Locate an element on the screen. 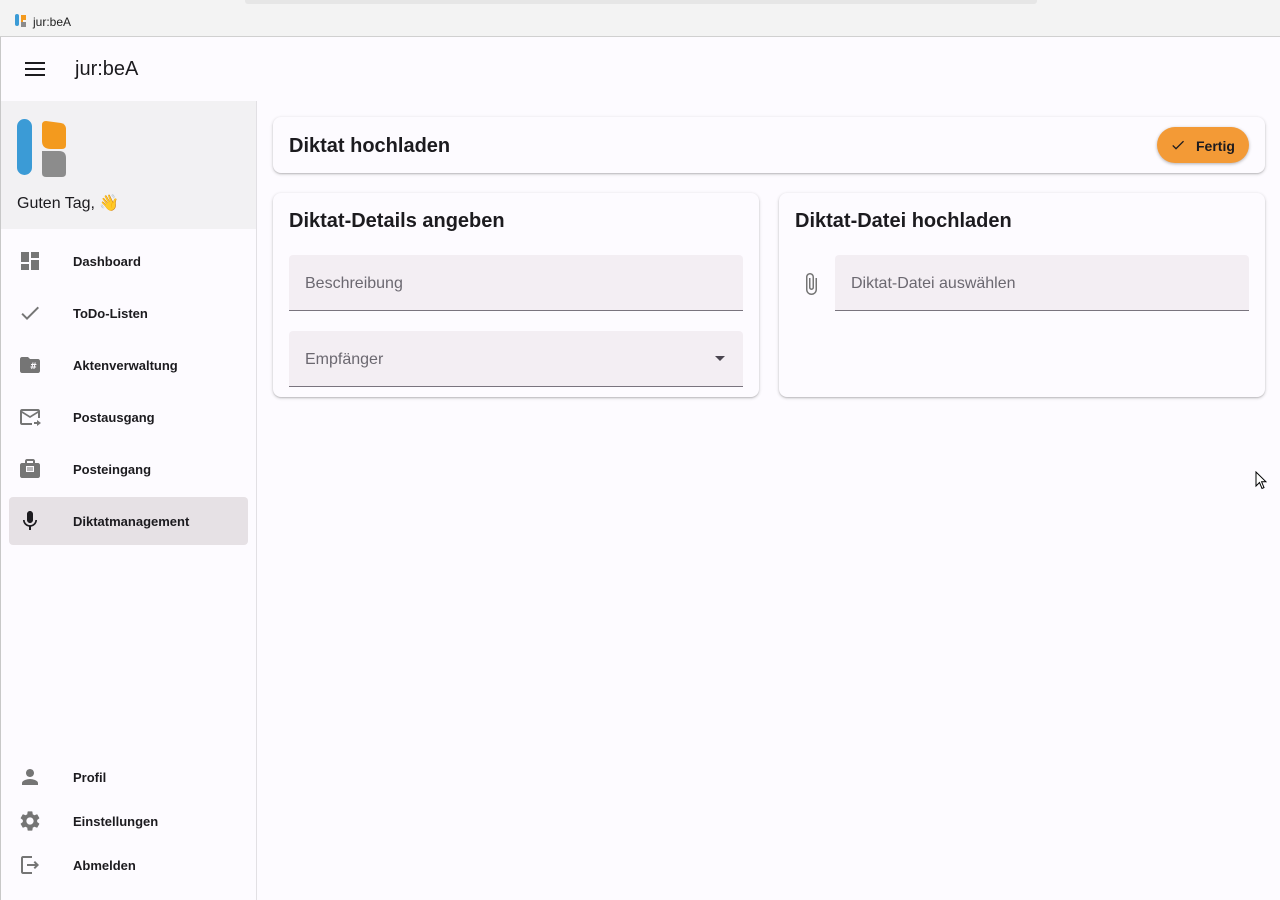  app-title: jur:beA is located at coordinates (107, 69).